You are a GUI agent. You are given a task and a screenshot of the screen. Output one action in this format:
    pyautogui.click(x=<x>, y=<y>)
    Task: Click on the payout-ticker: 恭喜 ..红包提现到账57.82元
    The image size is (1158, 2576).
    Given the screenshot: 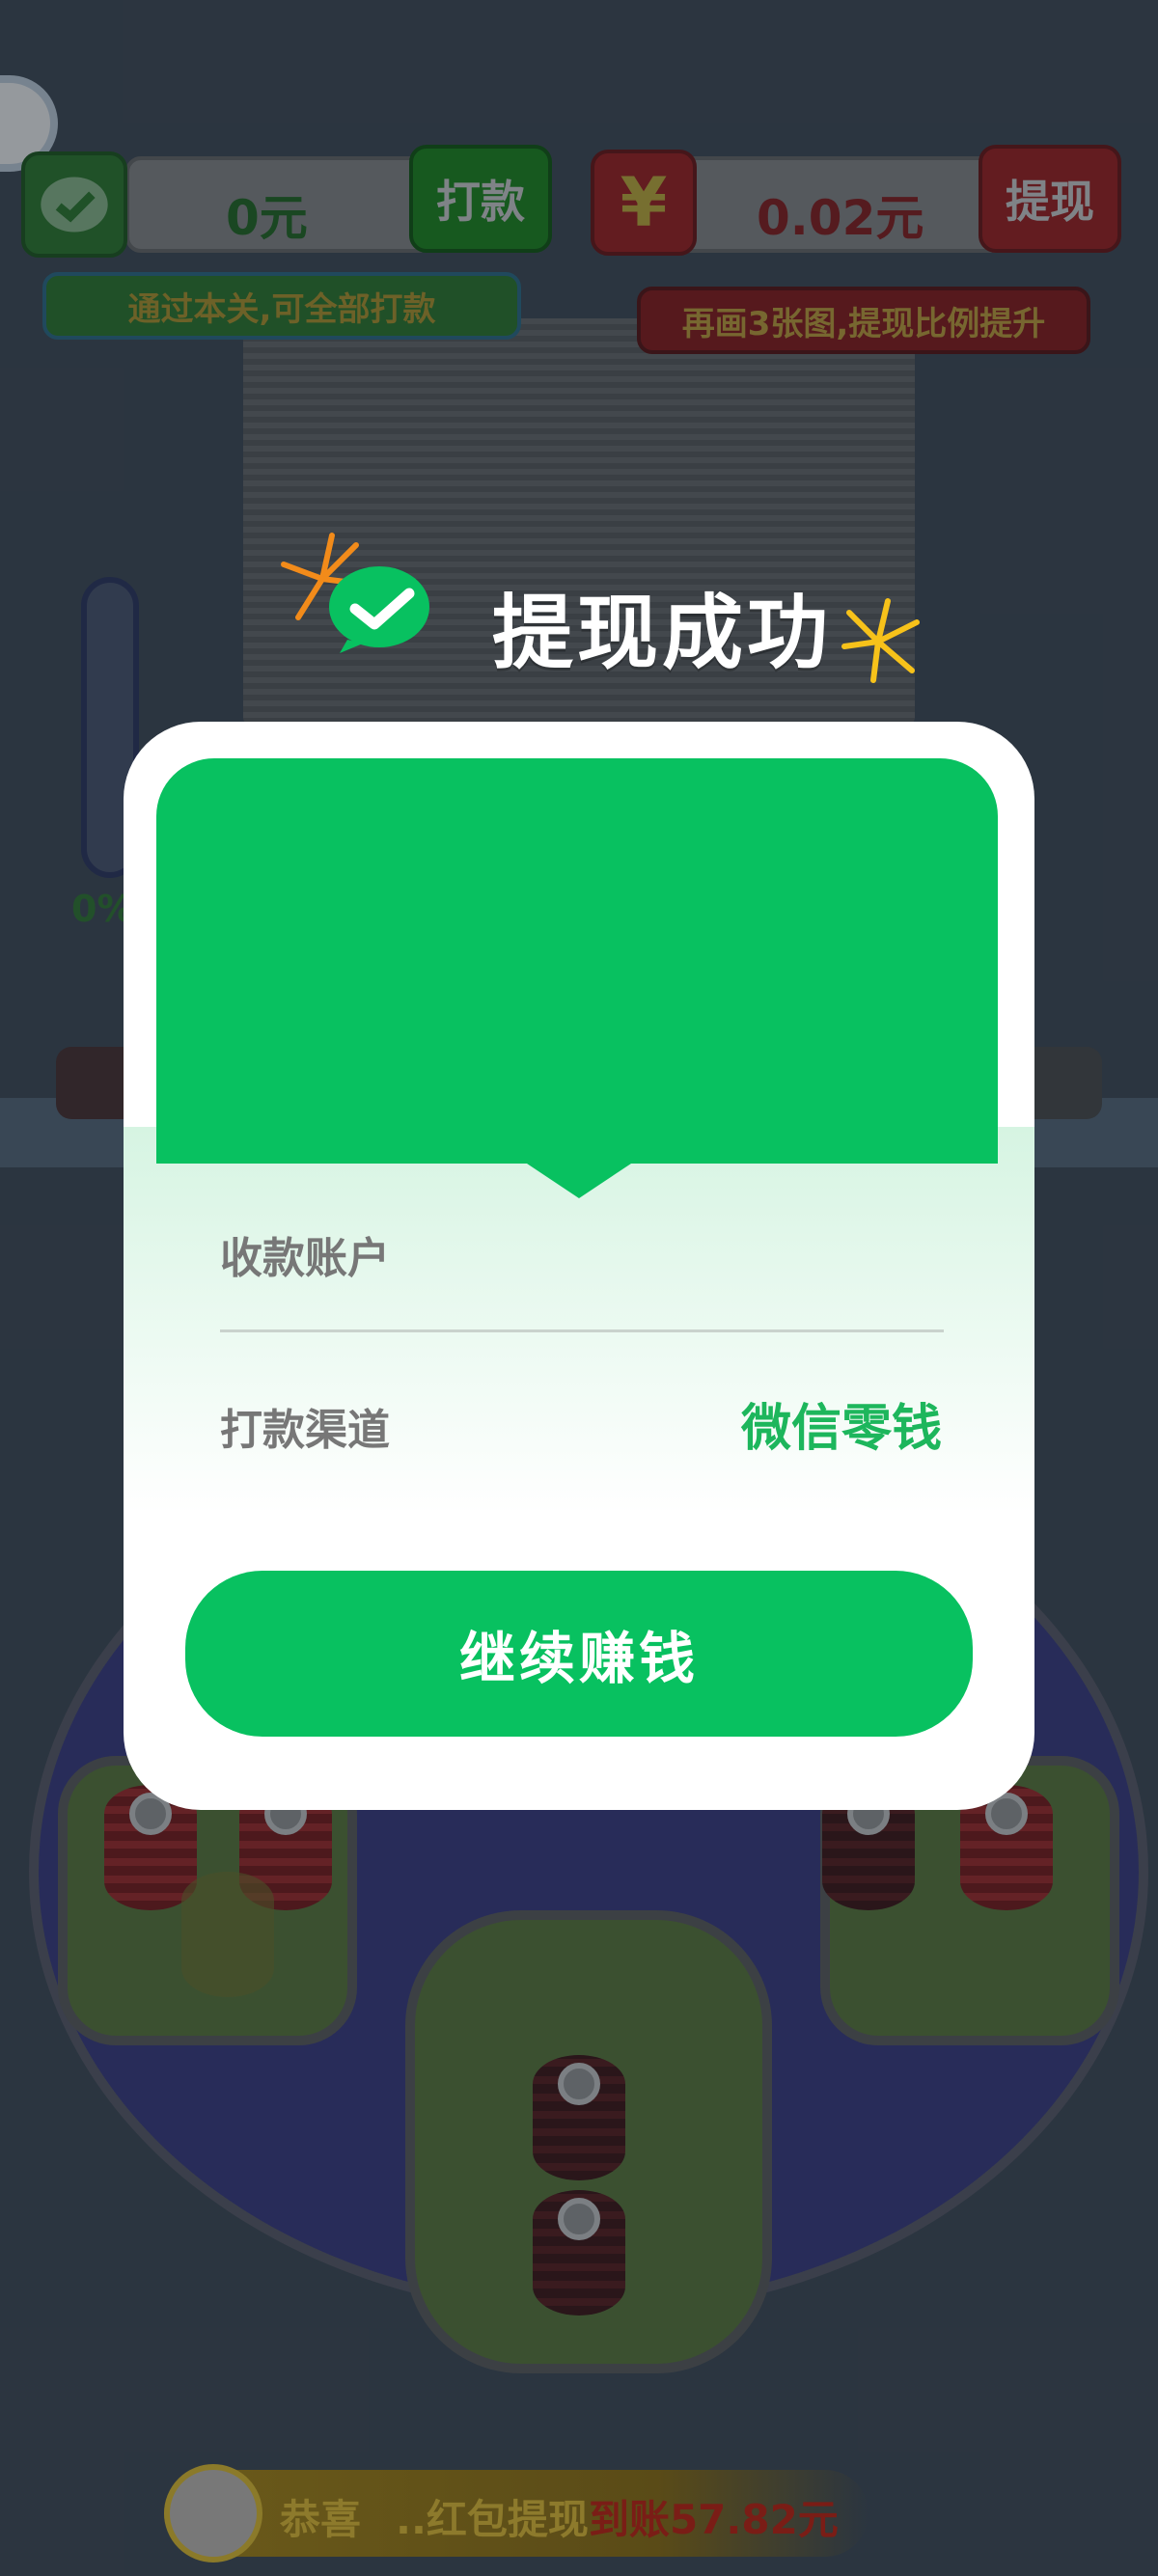 What is the action you would take?
    pyautogui.click(x=516, y=2513)
    